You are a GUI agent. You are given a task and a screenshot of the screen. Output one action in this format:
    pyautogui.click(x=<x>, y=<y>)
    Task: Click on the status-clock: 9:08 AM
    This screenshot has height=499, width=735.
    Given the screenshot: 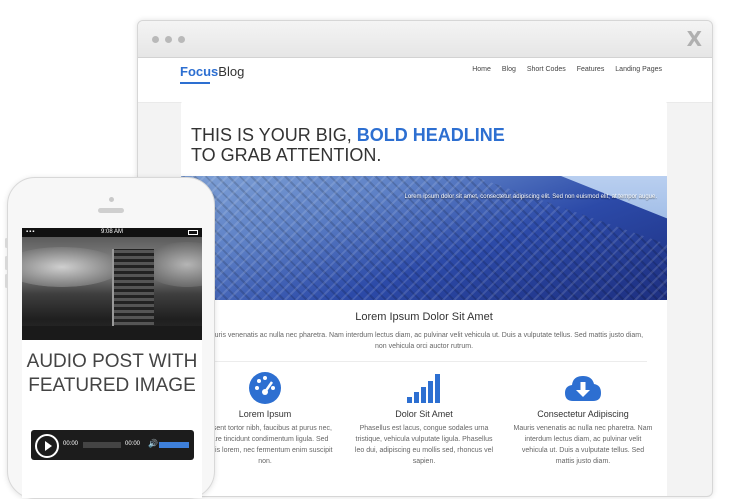 What is the action you would take?
    pyautogui.click(x=111, y=232)
    